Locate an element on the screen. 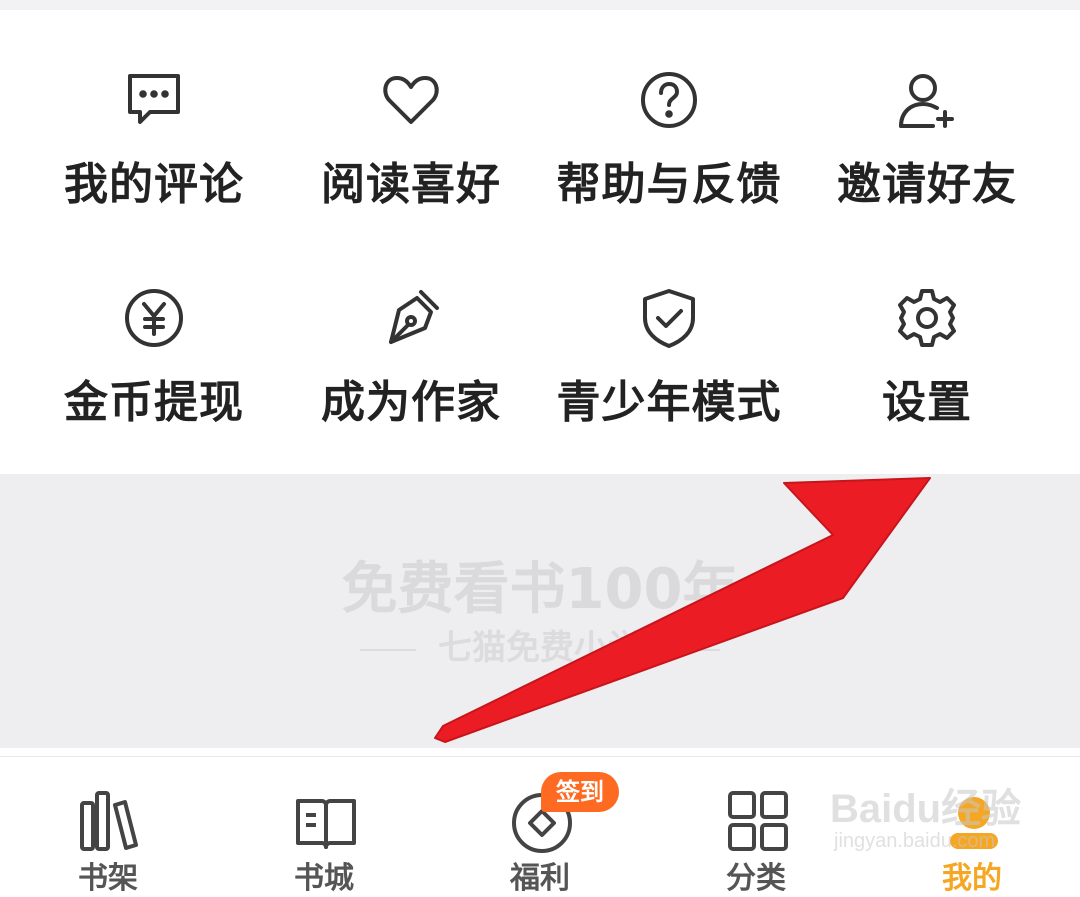 This screenshot has height=897, width=1080. menu-item-label: 阅读喜好 is located at coordinates (411, 184).